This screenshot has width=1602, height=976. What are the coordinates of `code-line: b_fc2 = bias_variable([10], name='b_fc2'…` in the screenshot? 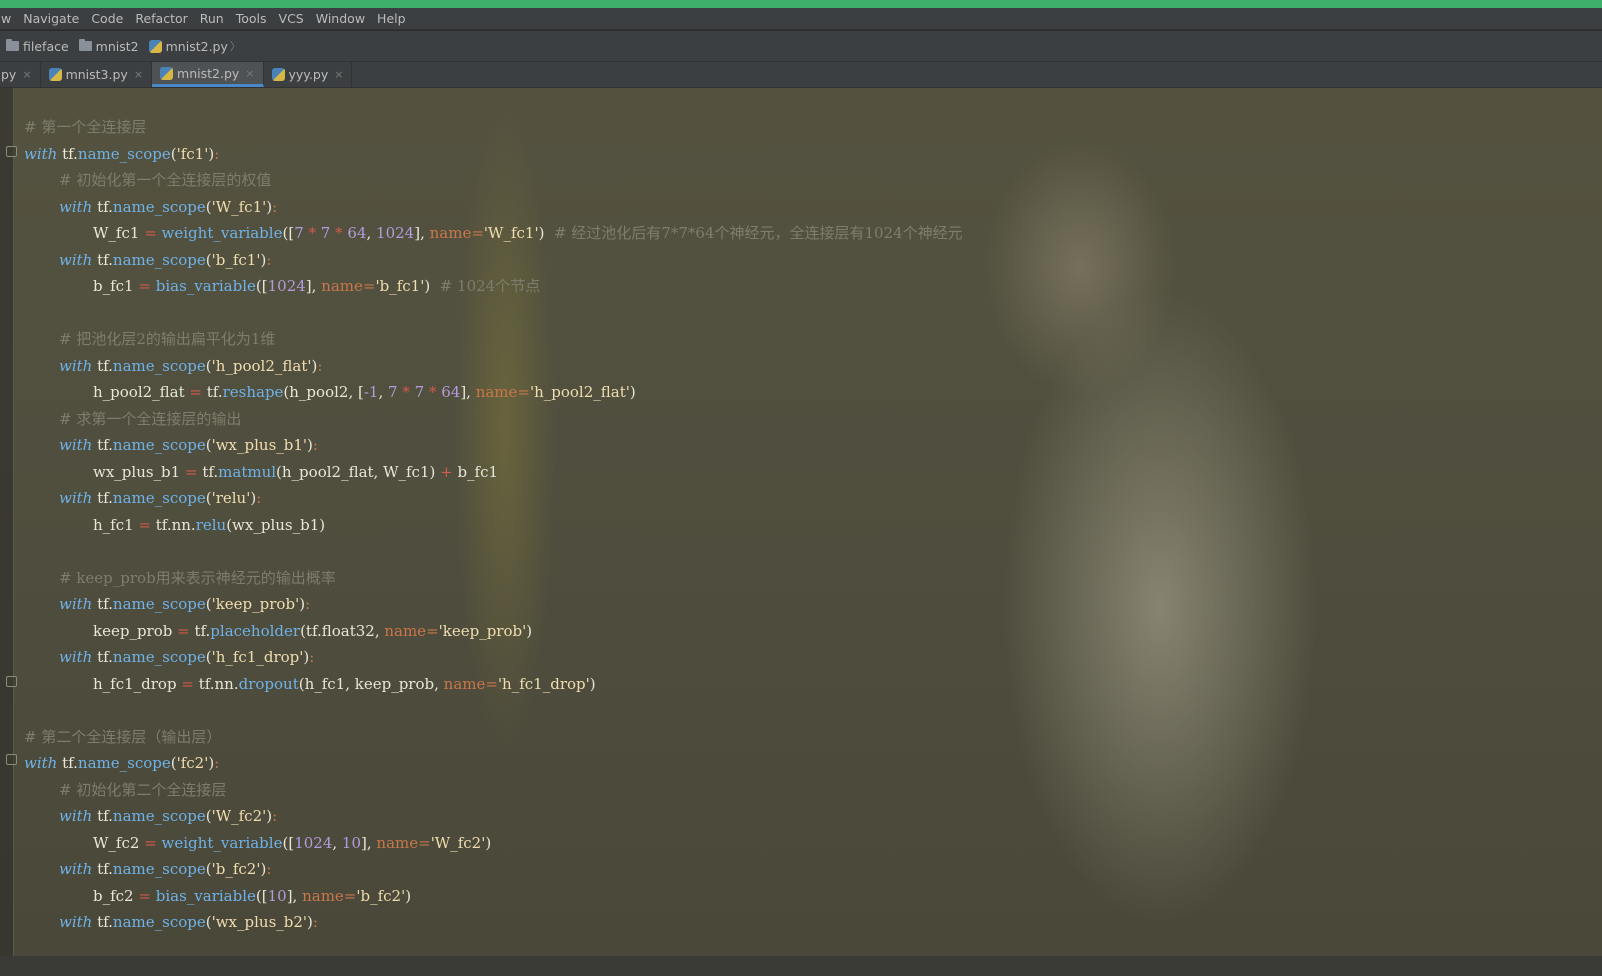 It's located at (252, 895).